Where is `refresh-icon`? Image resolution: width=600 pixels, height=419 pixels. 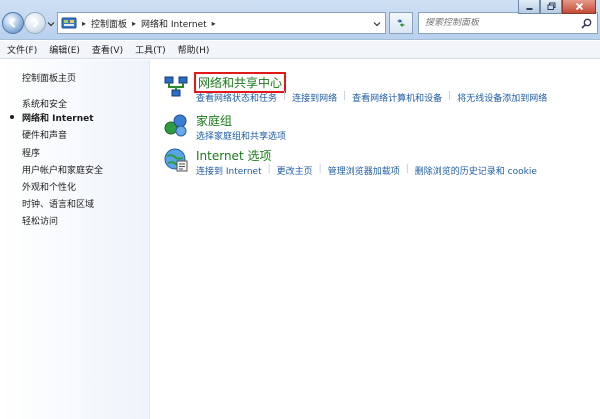 refresh-icon is located at coordinates (401, 23).